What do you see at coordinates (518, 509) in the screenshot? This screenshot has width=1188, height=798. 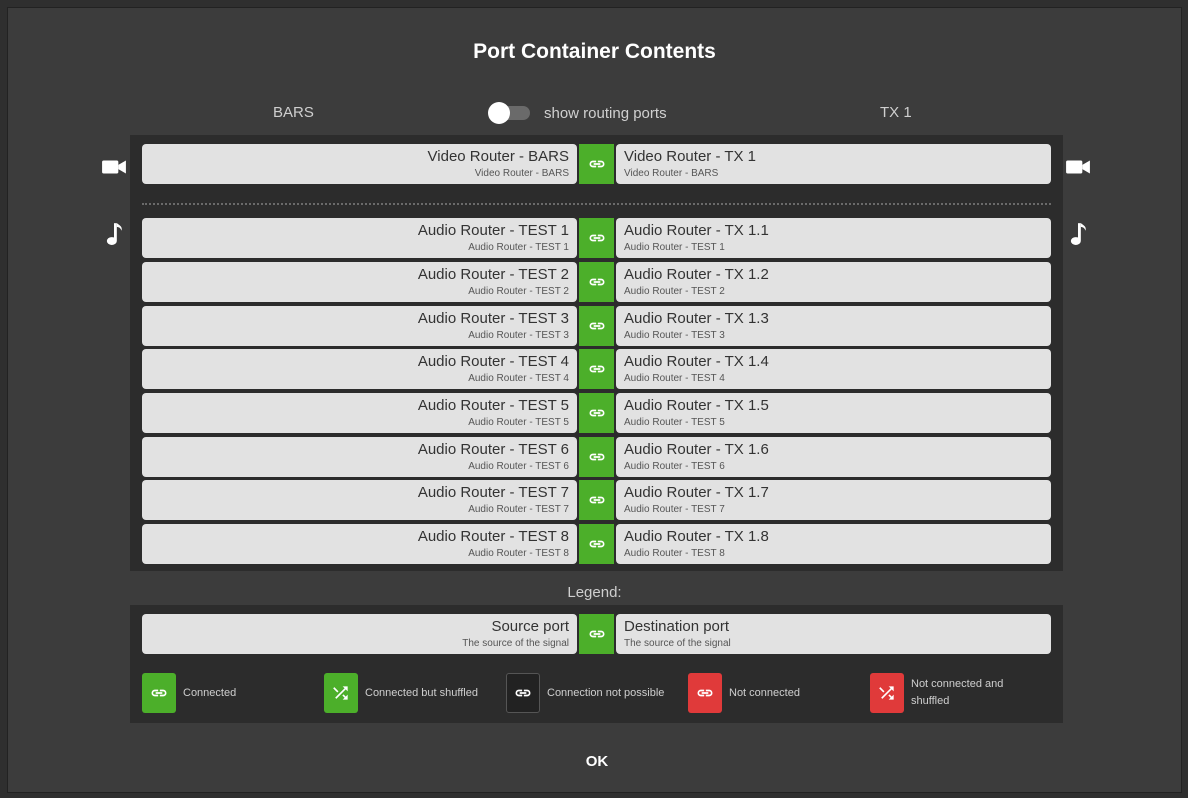 I see `source-port-detail: Audio Router - TEST 7` at bounding box center [518, 509].